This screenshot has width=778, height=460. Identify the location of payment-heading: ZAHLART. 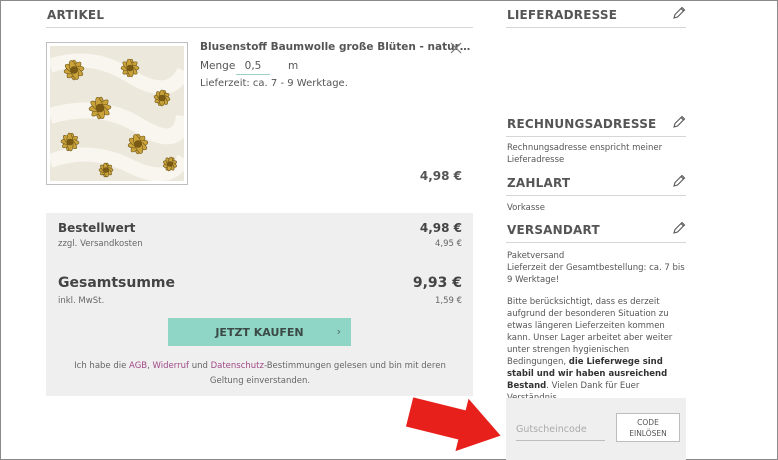
(539, 183).